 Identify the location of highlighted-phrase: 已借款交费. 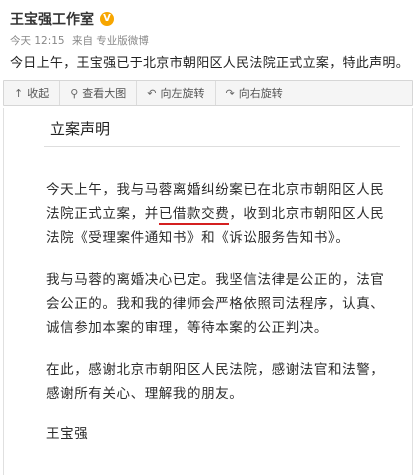
(194, 215).